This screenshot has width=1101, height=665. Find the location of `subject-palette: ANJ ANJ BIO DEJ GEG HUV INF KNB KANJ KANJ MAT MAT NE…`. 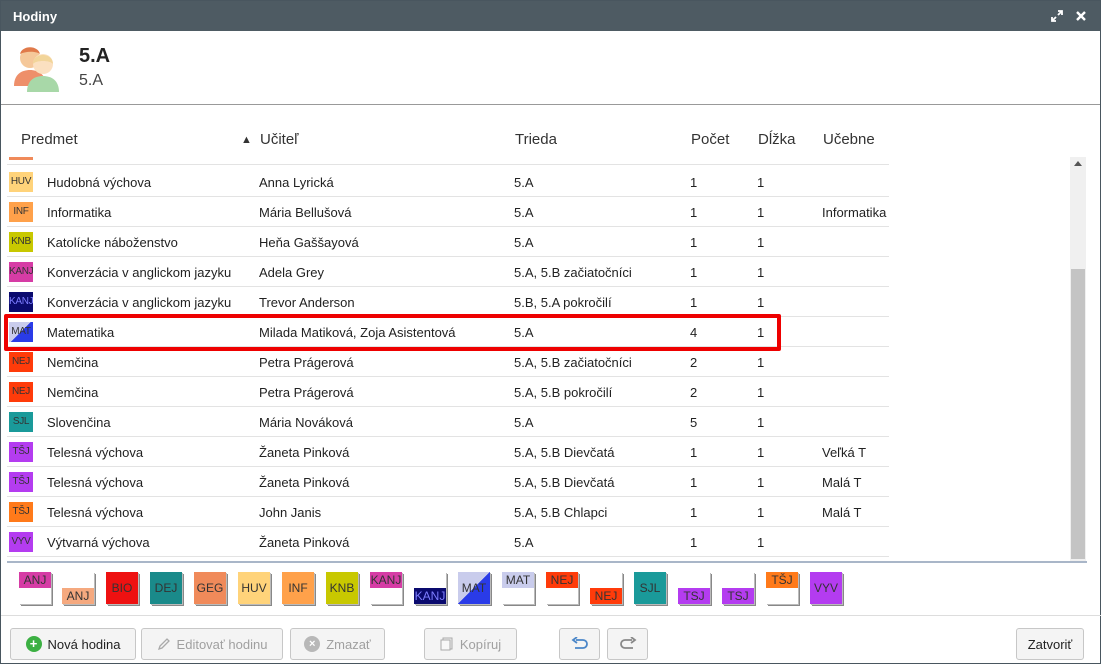

subject-palette: ANJ ANJ BIO DEJ GEG HUV INF KNB KANJ KANJ MAT MAT NE… is located at coordinates (551, 589).